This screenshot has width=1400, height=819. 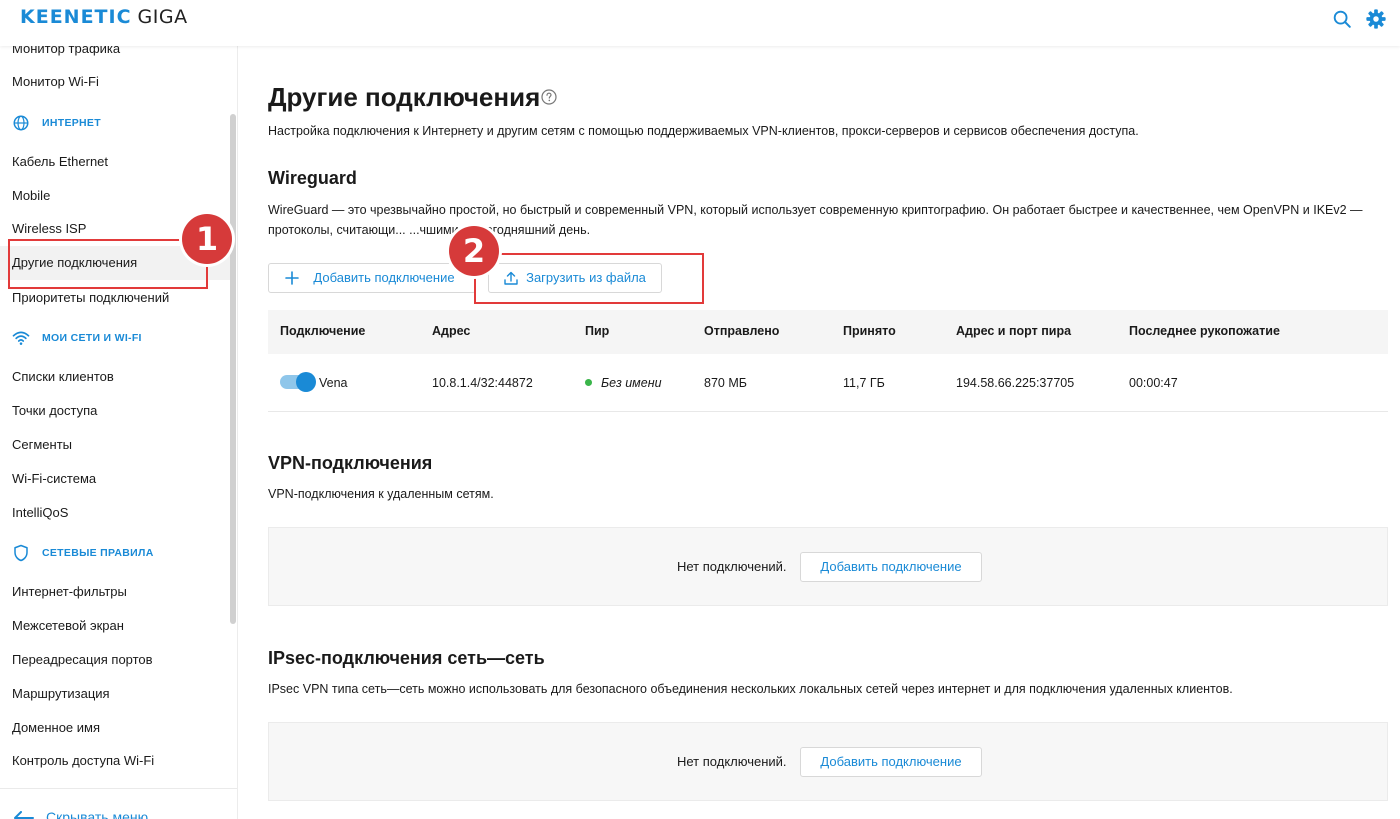 I want to click on add-vpn-label: Добавить подключение, so click(x=891, y=566).